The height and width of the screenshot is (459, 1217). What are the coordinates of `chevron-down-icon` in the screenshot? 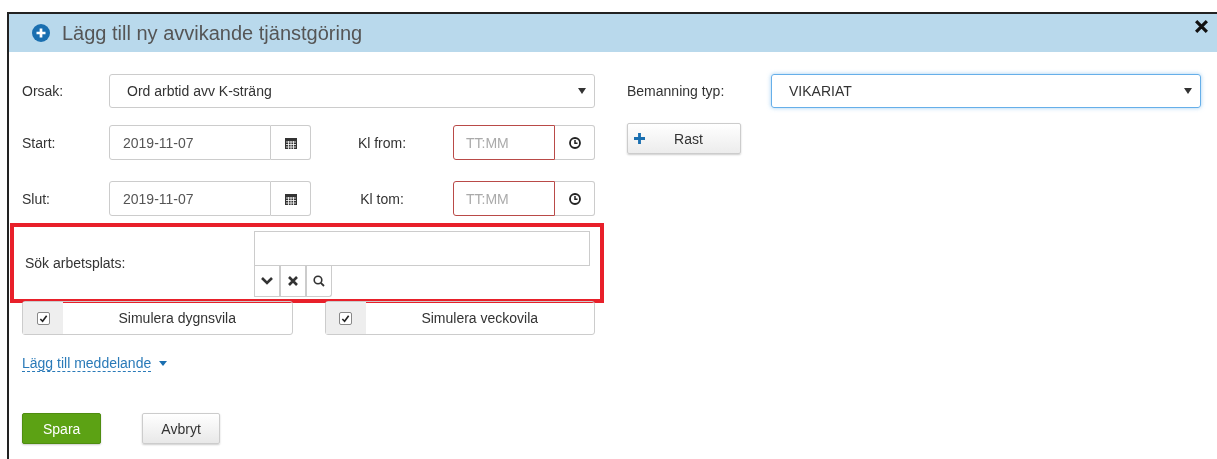 It's located at (267, 281).